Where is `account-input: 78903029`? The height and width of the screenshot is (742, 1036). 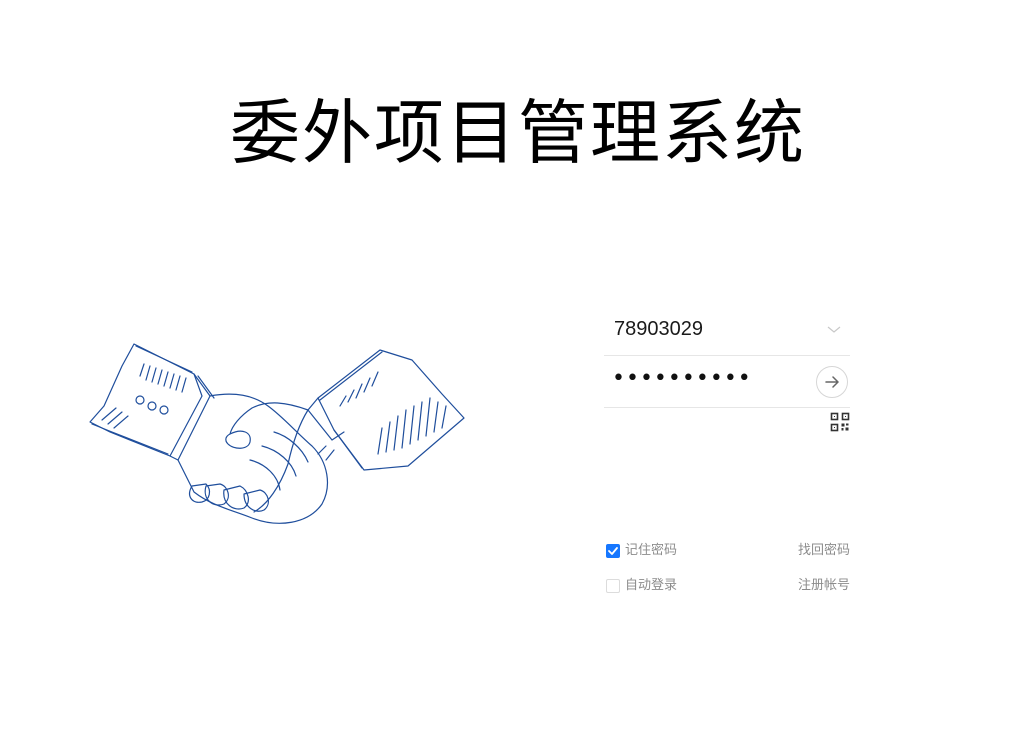 account-input: 78903029 is located at coordinates (658, 329).